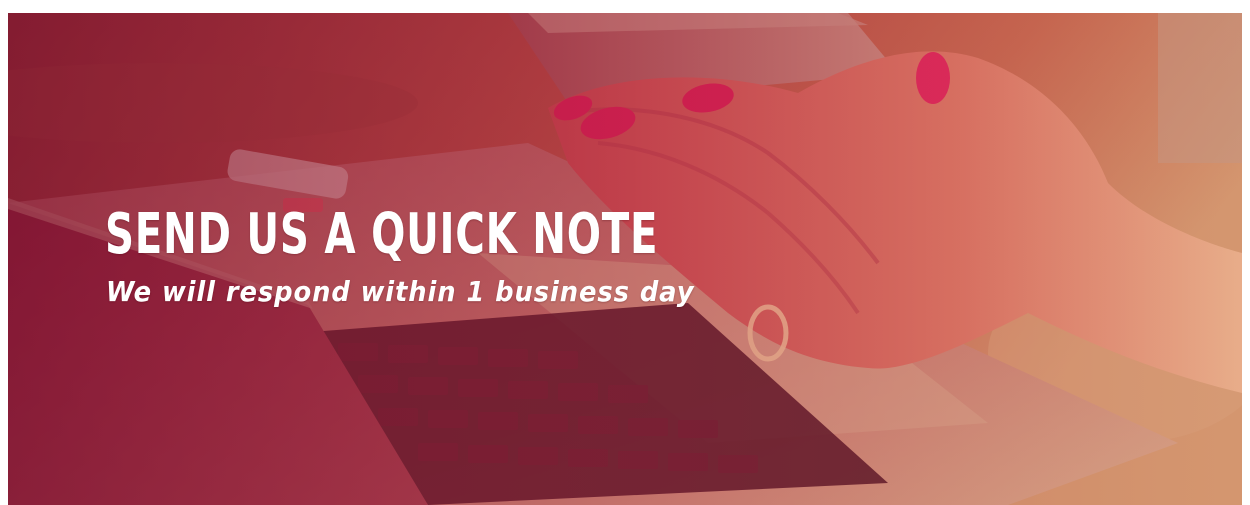 The width and height of the screenshot is (1250, 505). I want to click on hero-subtitle: We will respond within 1 business day, so click(400, 291).